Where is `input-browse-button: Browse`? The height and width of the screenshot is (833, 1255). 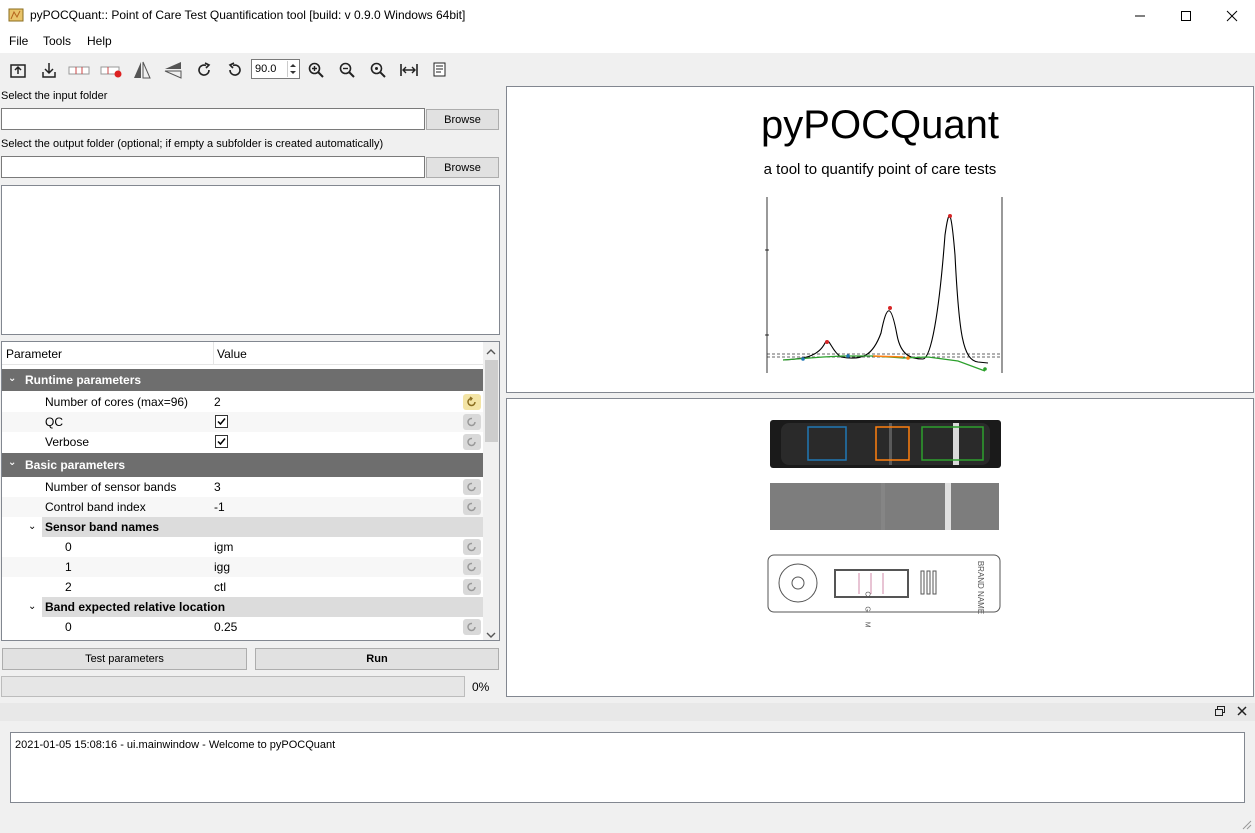 input-browse-button: Browse is located at coordinates (462, 119).